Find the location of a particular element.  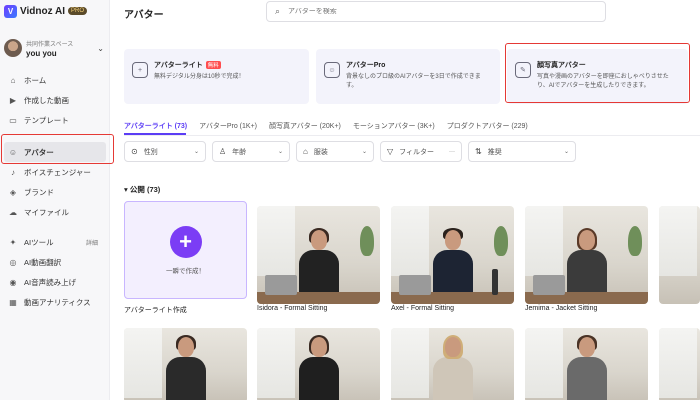

section-title: ▾ 公開 (73) is located at coordinates (142, 189).